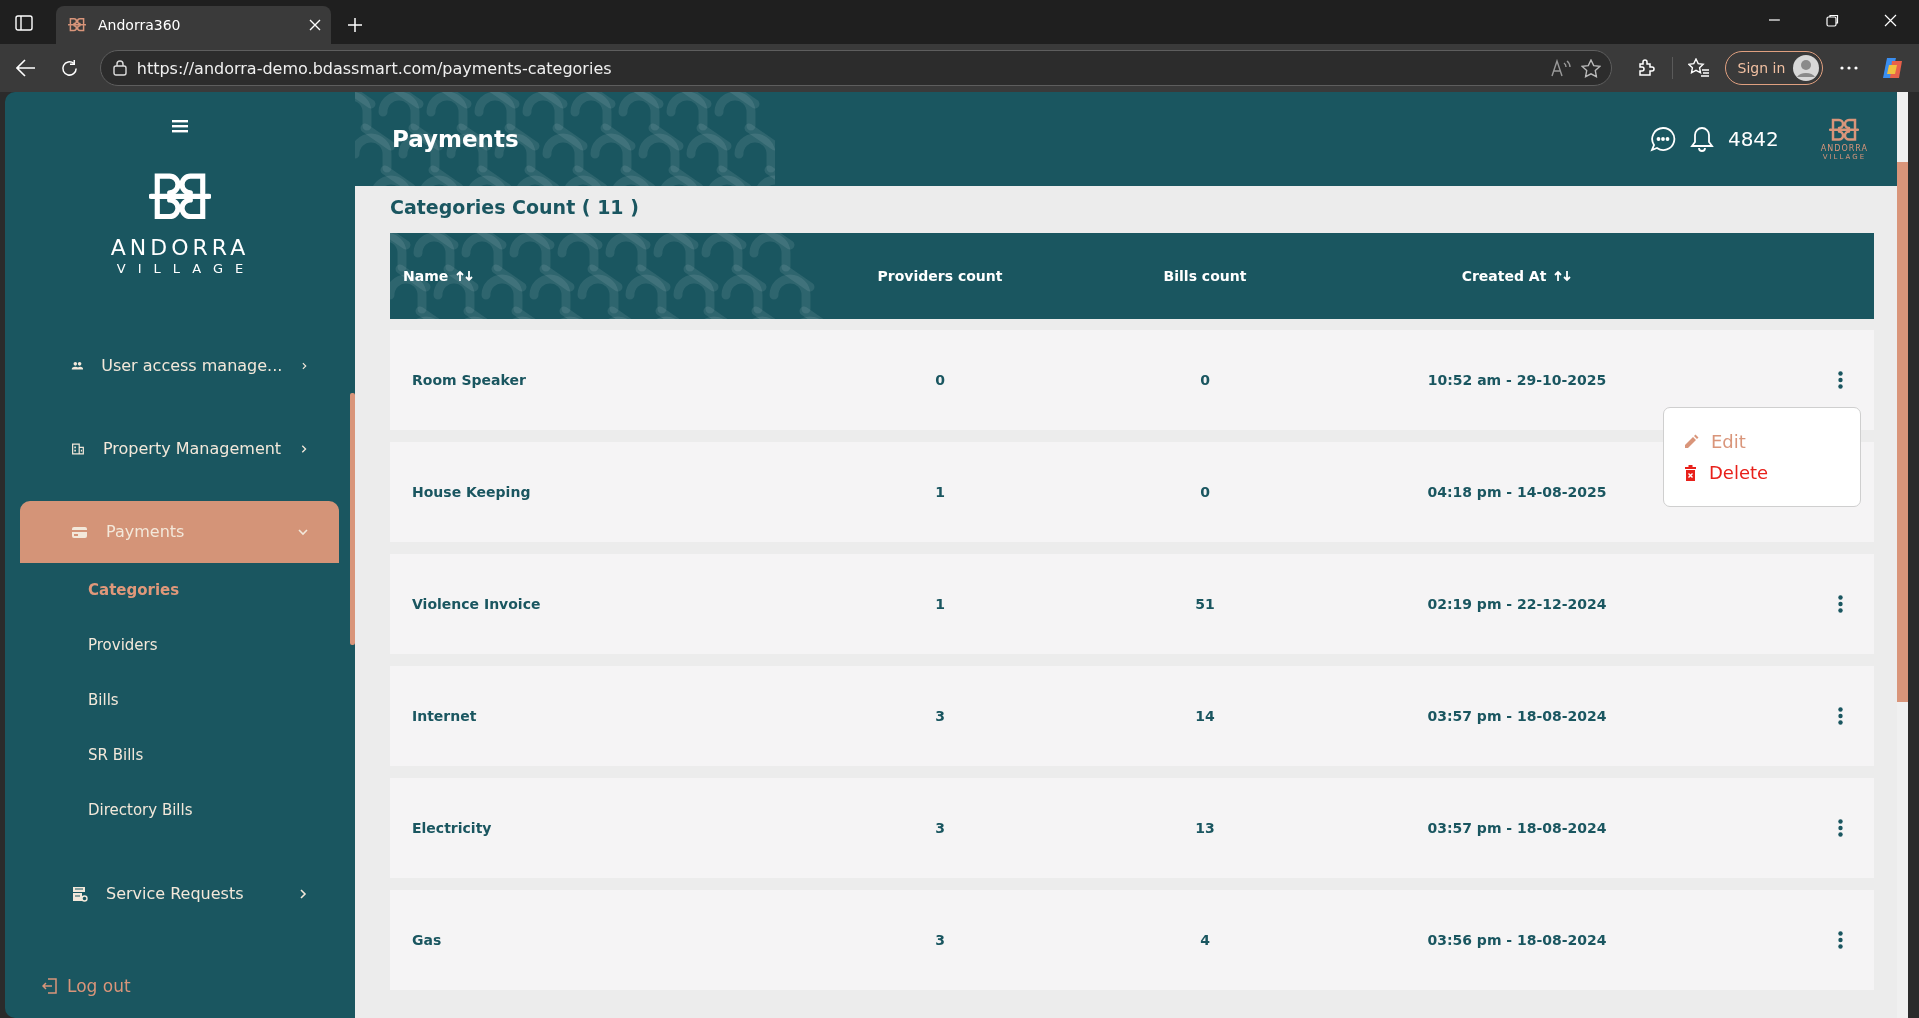  What do you see at coordinates (25, 68) in the screenshot?
I see `back-arrow-icon` at bounding box center [25, 68].